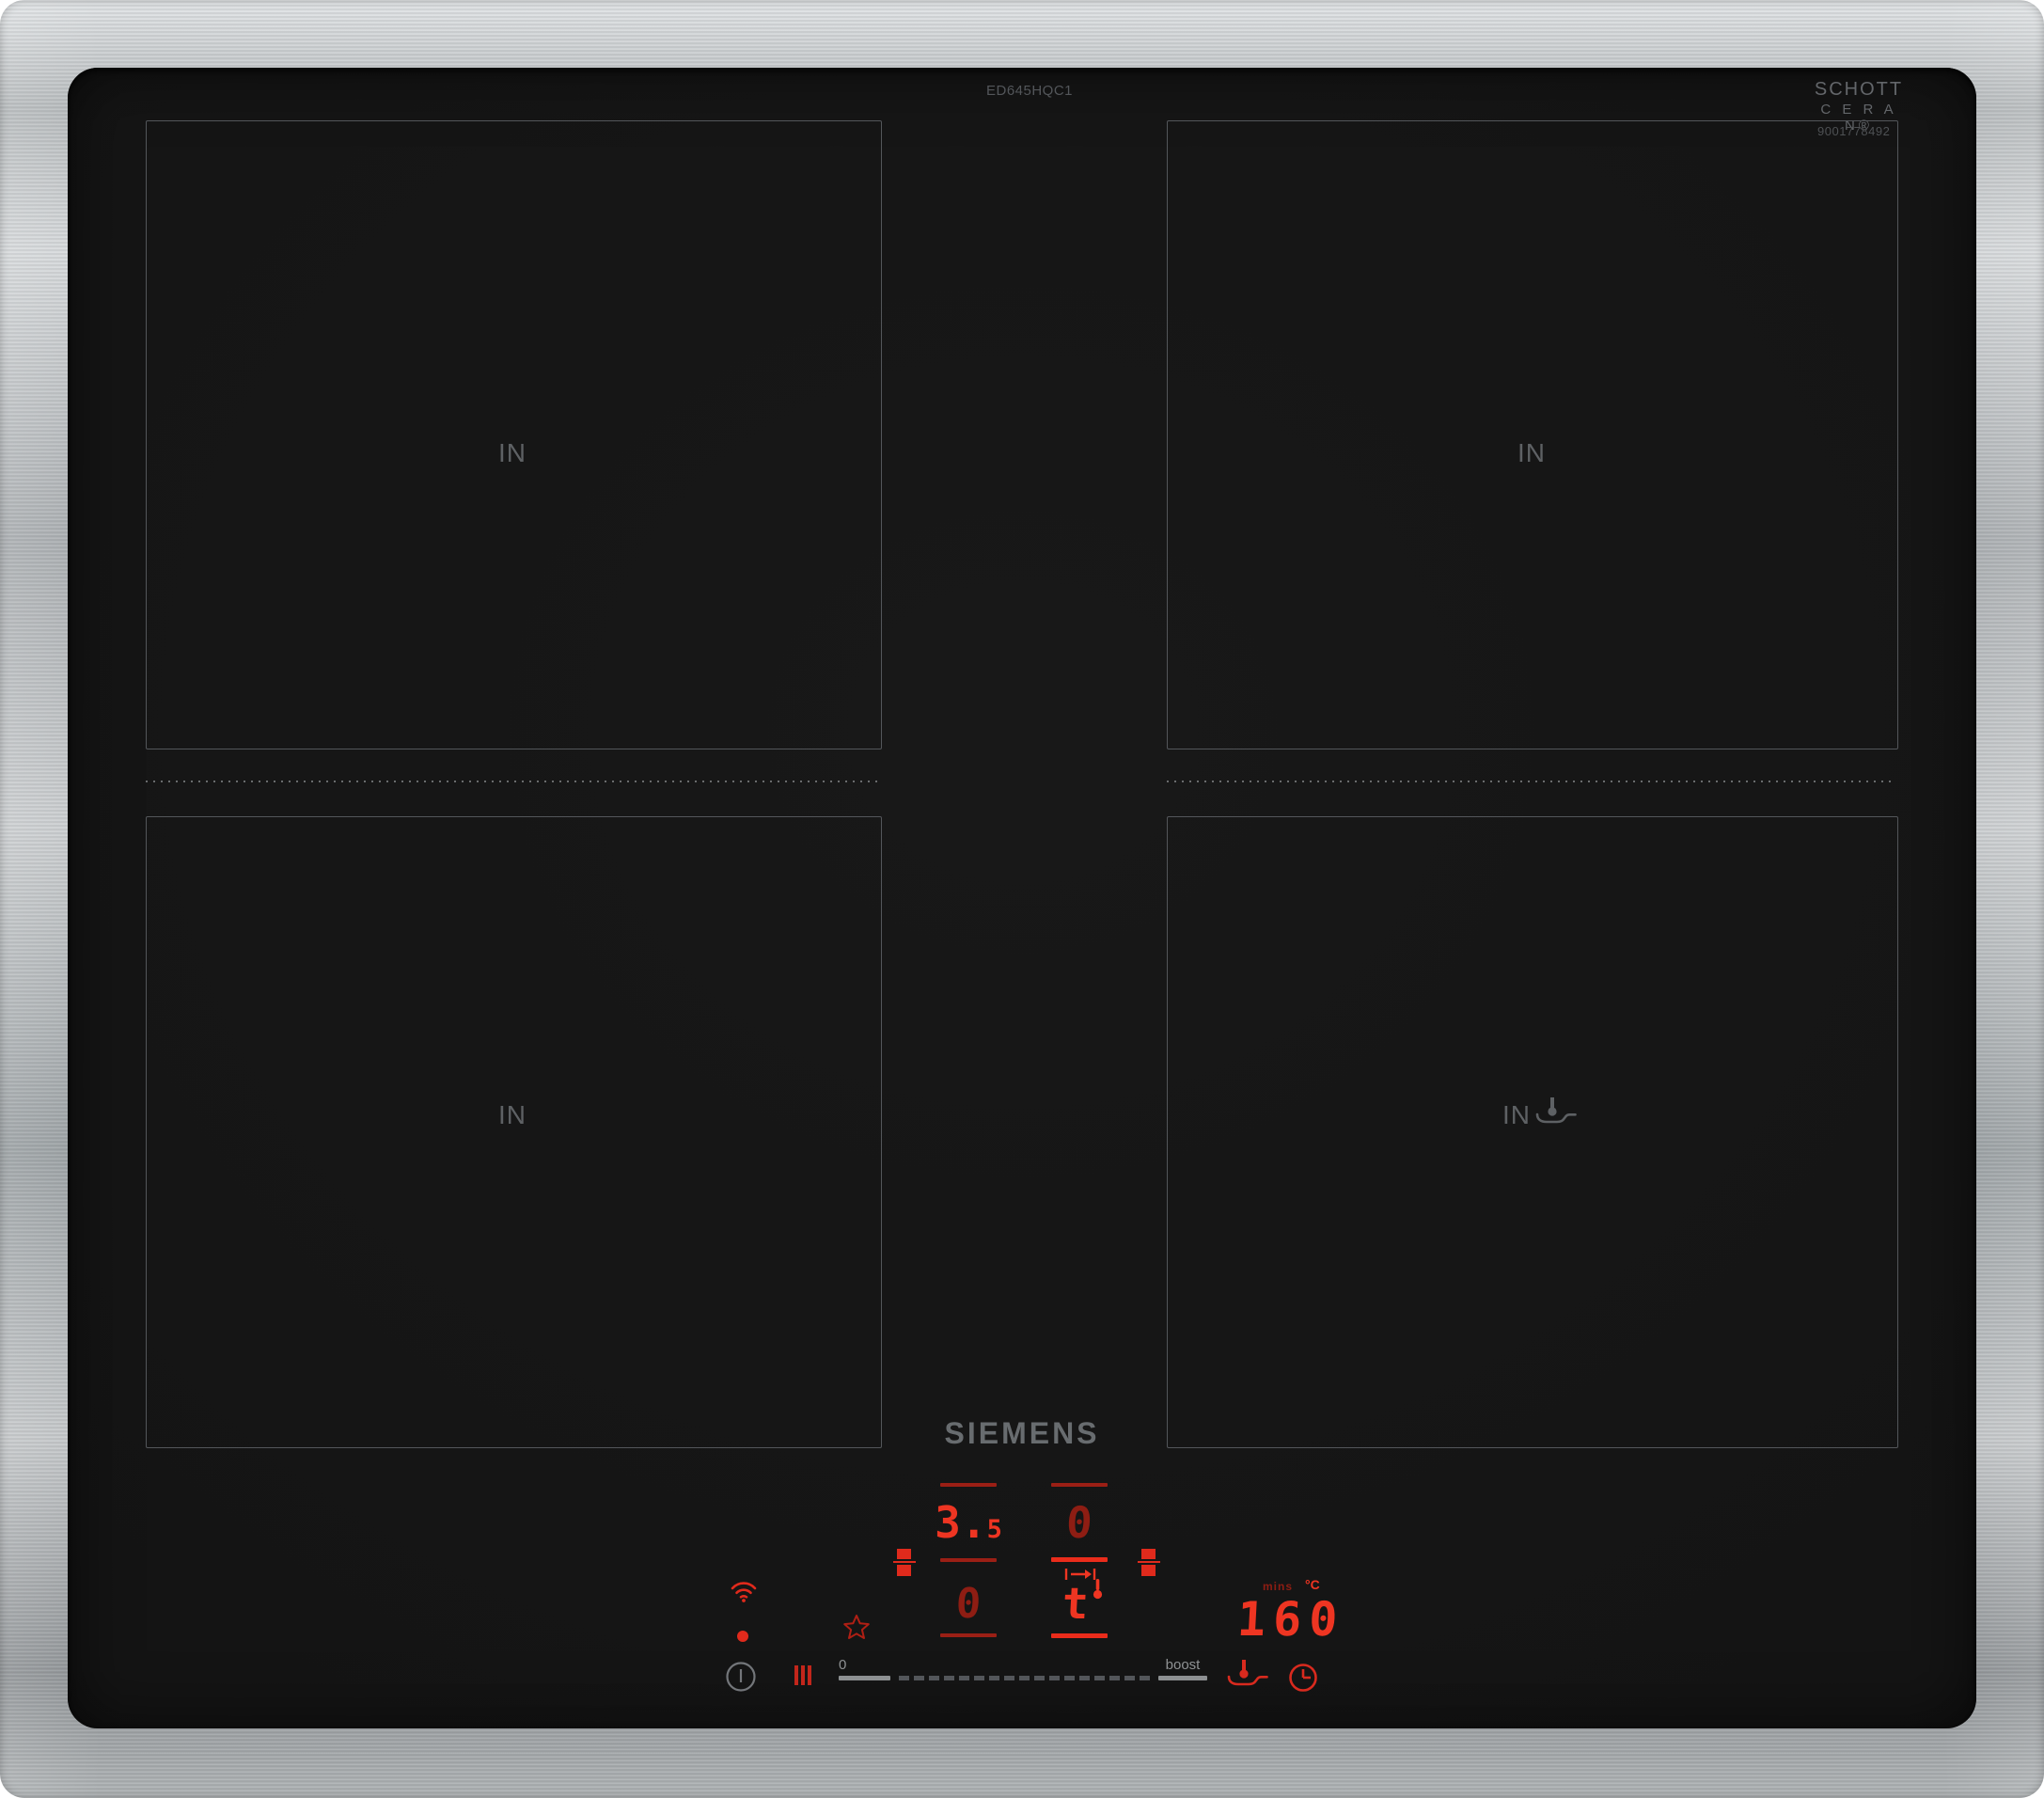  What do you see at coordinates (1516, 1114) in the screenshot?
I see `induction-marking-bottom-right: IN` at bounding box center [1516, 1114].